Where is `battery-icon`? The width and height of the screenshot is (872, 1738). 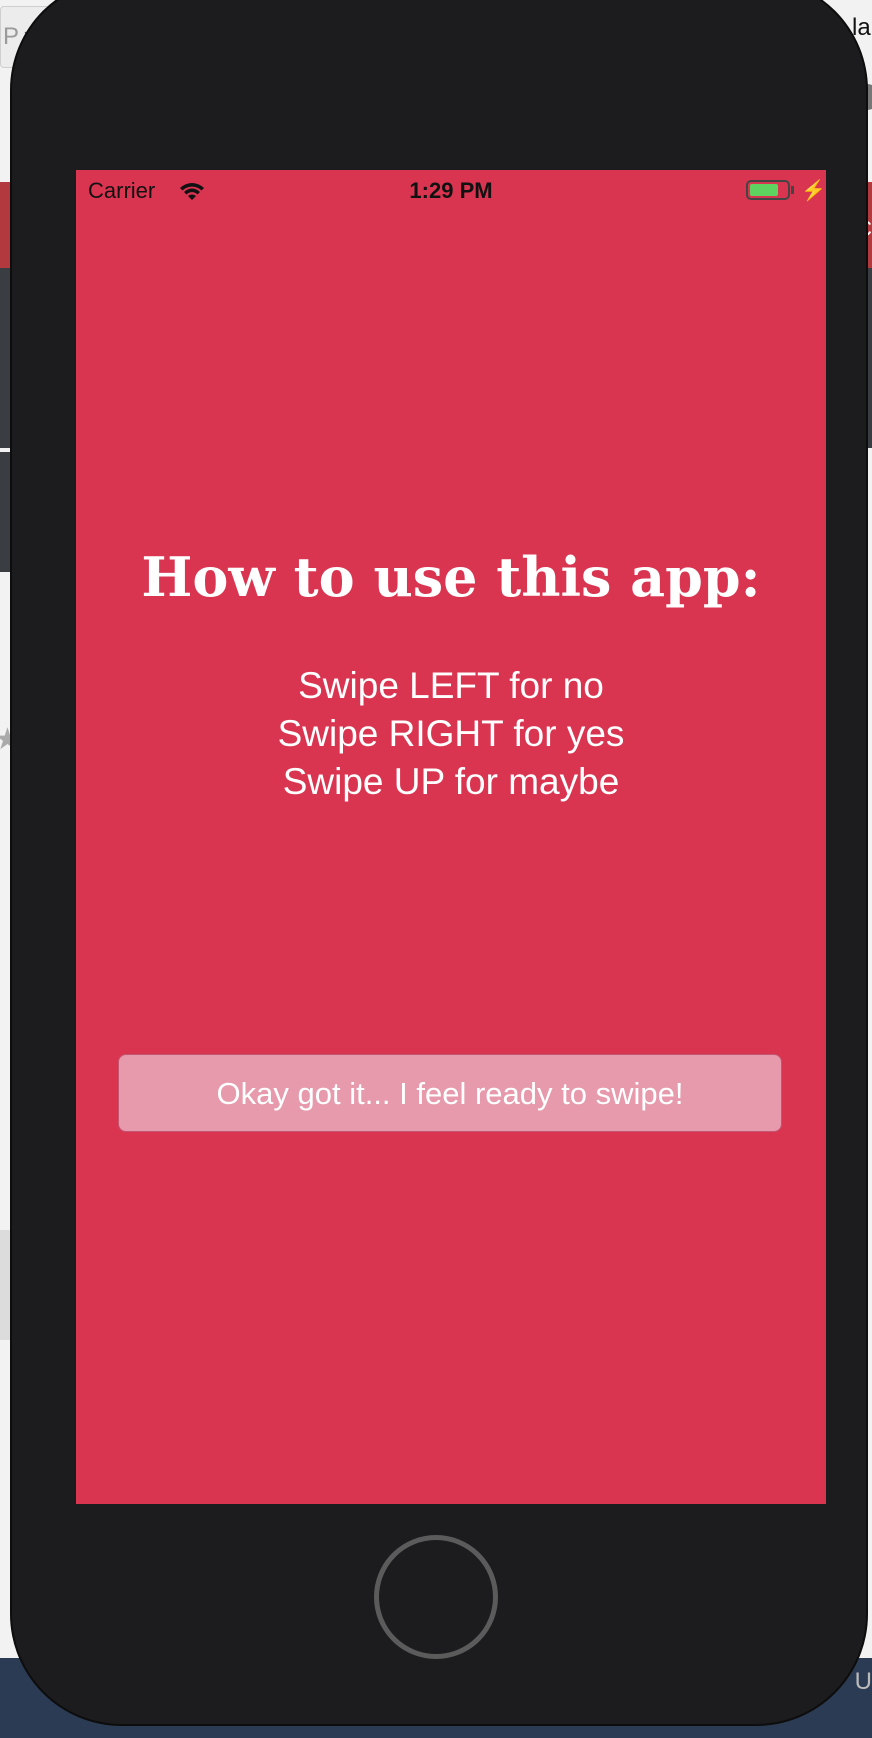
battery-icon is located at coordinates (768, 190).